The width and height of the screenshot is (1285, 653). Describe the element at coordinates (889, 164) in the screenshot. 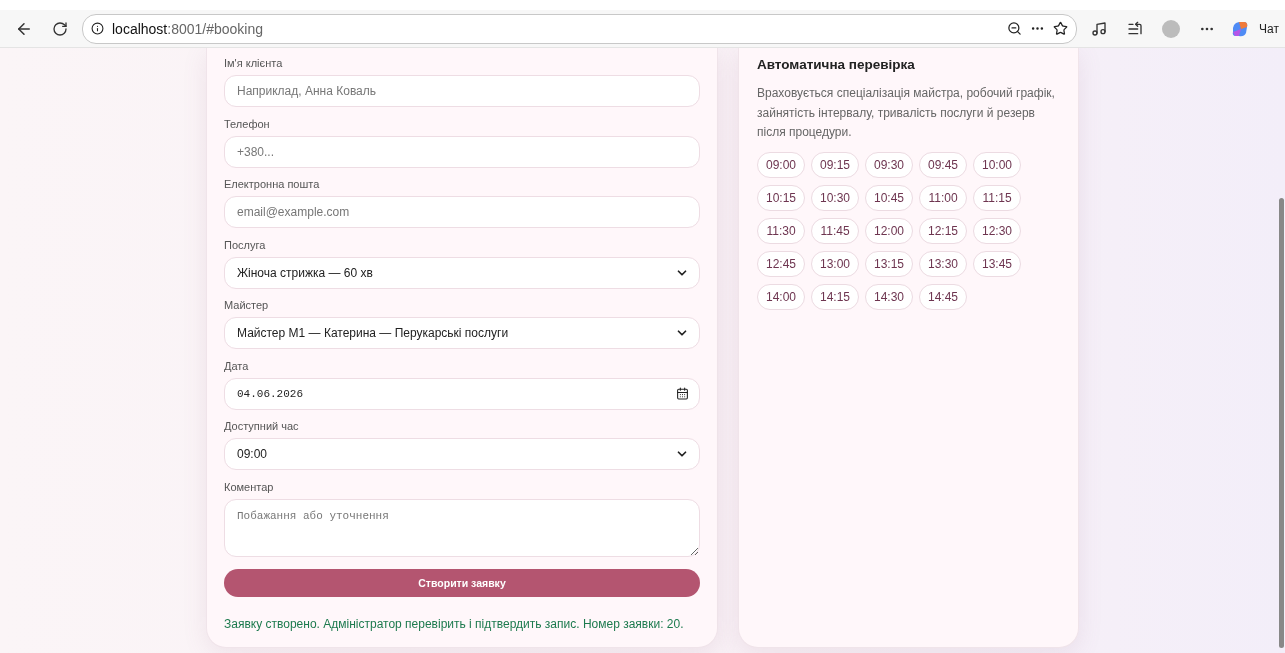

I see `time-slot: 09:30` at that location.